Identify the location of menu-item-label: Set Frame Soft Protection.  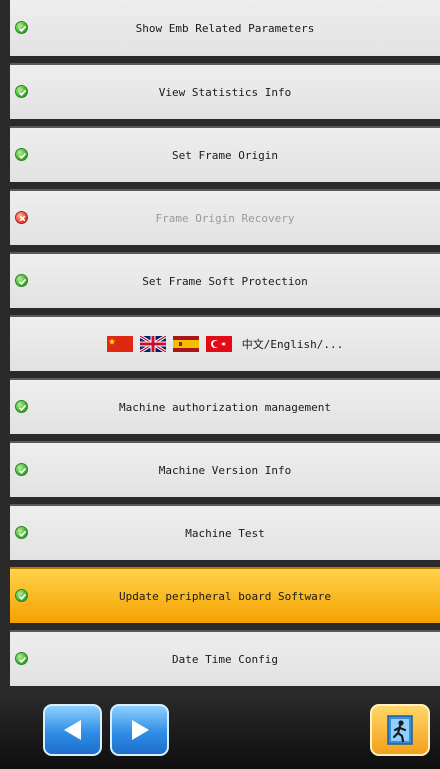
(225, 281).